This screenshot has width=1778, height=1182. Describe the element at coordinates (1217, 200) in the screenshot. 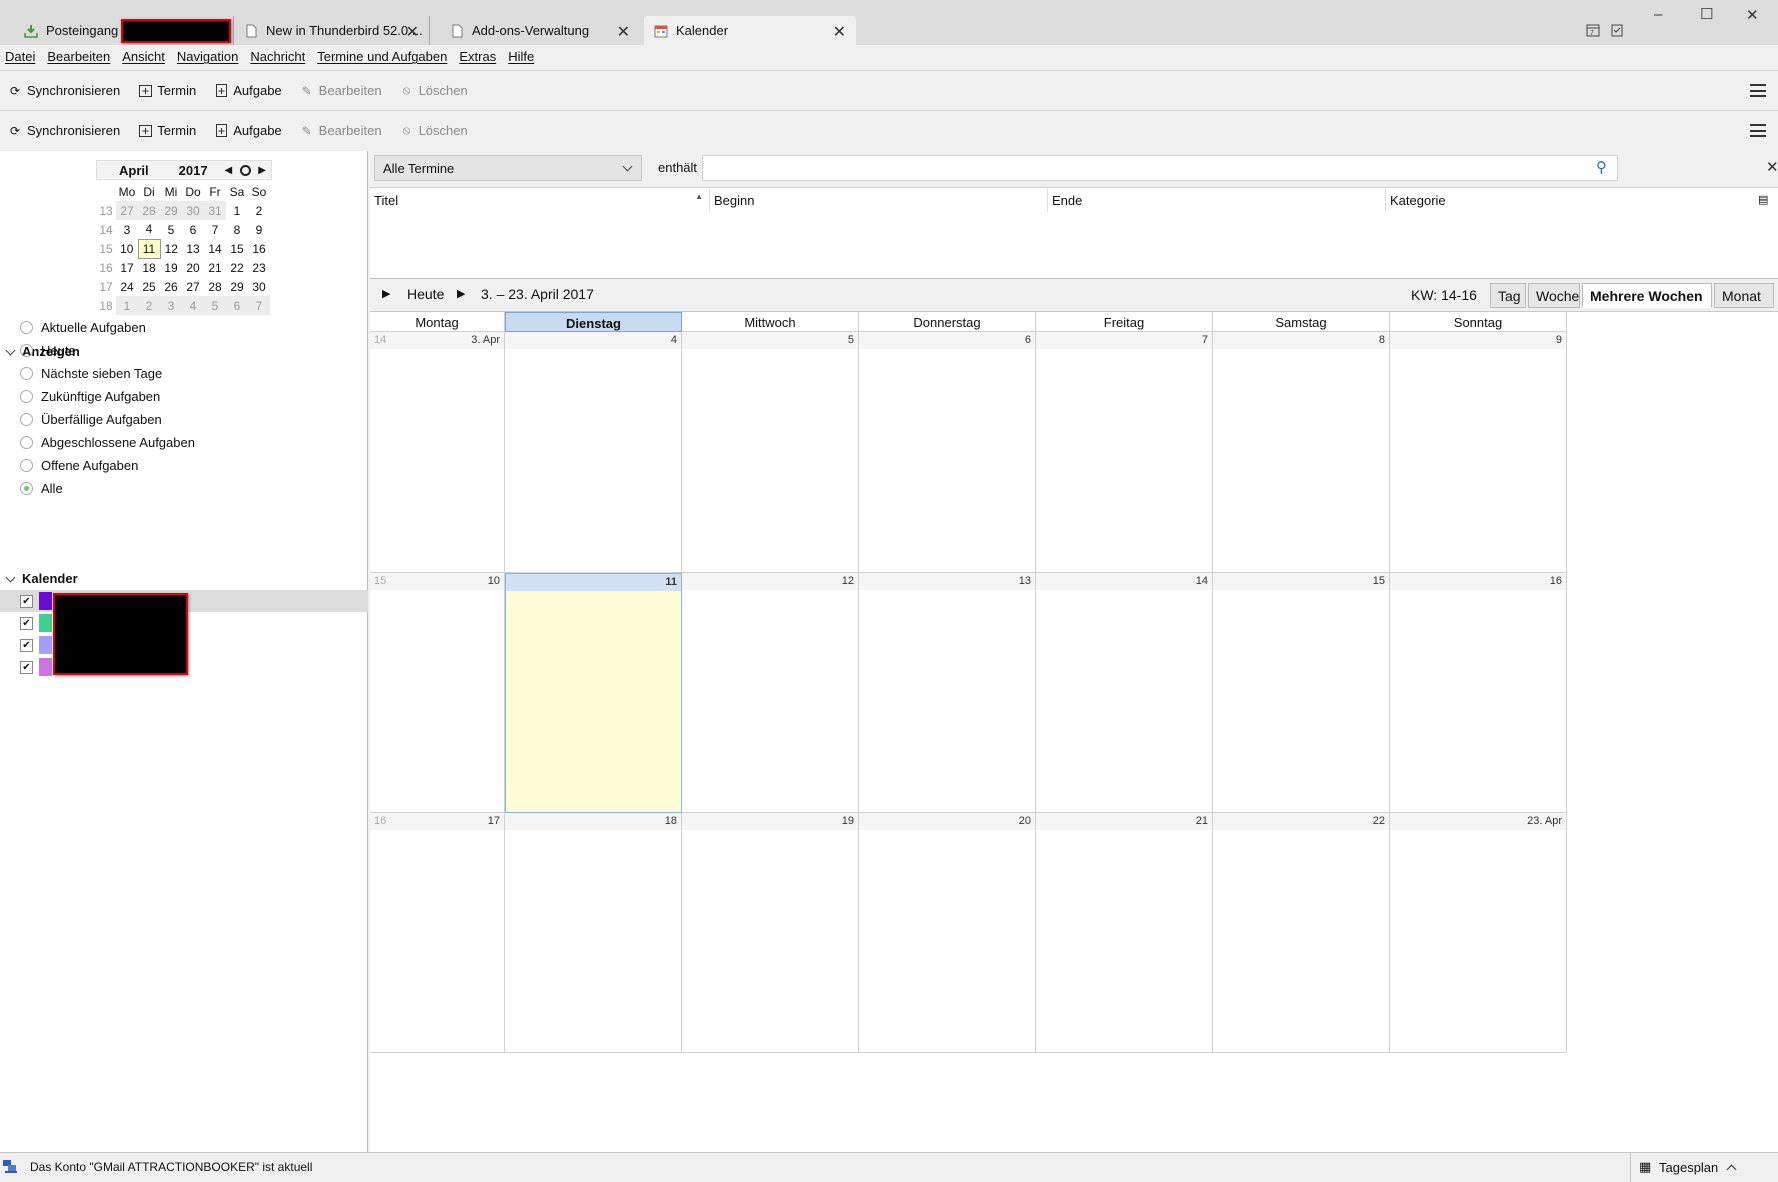

I see `column-header-end: Ende` at that location.